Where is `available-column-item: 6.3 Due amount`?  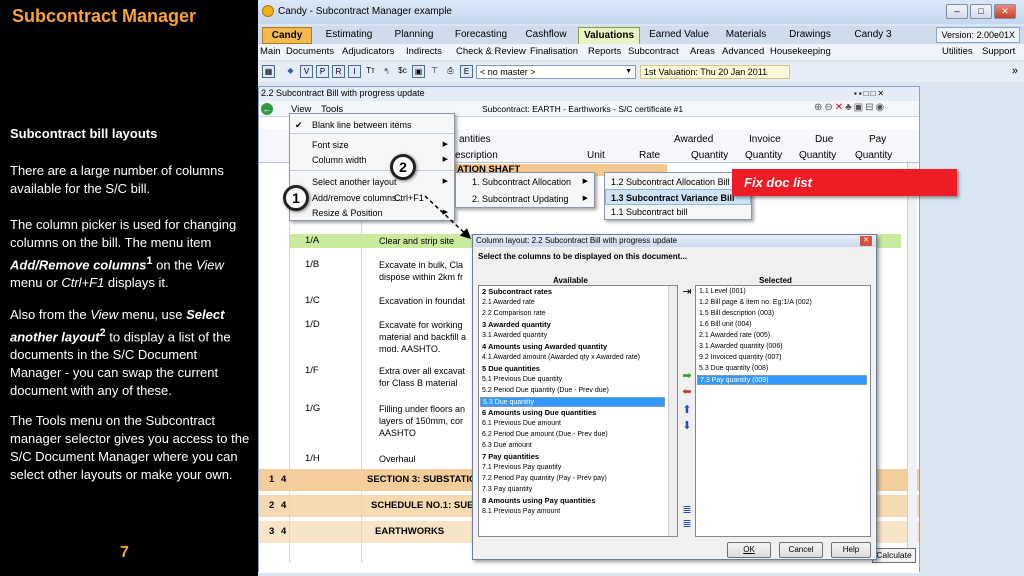 available-column-item: 6.3 Due amount is located at coordinates (507, 446).